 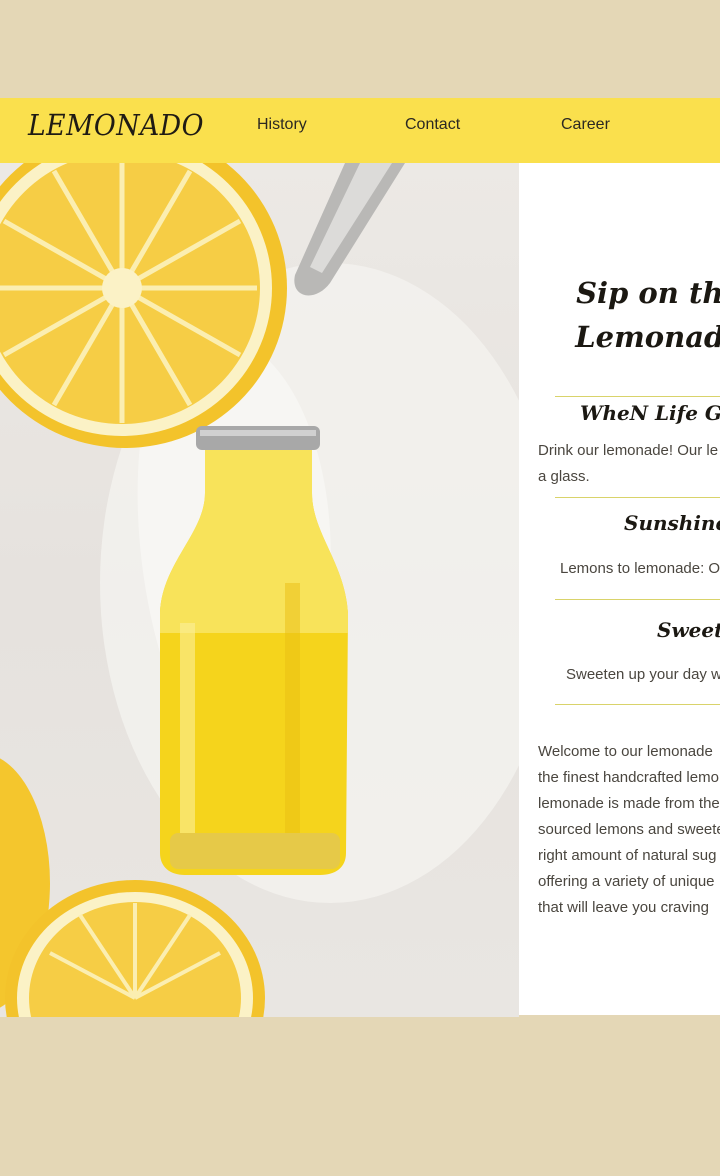 I want to click on feature-text-3: Sweeten up your day w, so click(x=643, y=674).